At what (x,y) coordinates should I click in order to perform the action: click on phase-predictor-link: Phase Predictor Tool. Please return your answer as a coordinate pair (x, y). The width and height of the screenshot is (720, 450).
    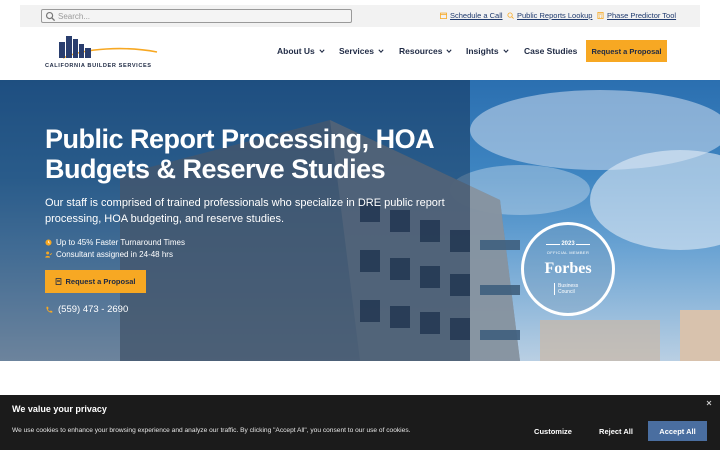
    Looking at the image, I should click on (636, 15).